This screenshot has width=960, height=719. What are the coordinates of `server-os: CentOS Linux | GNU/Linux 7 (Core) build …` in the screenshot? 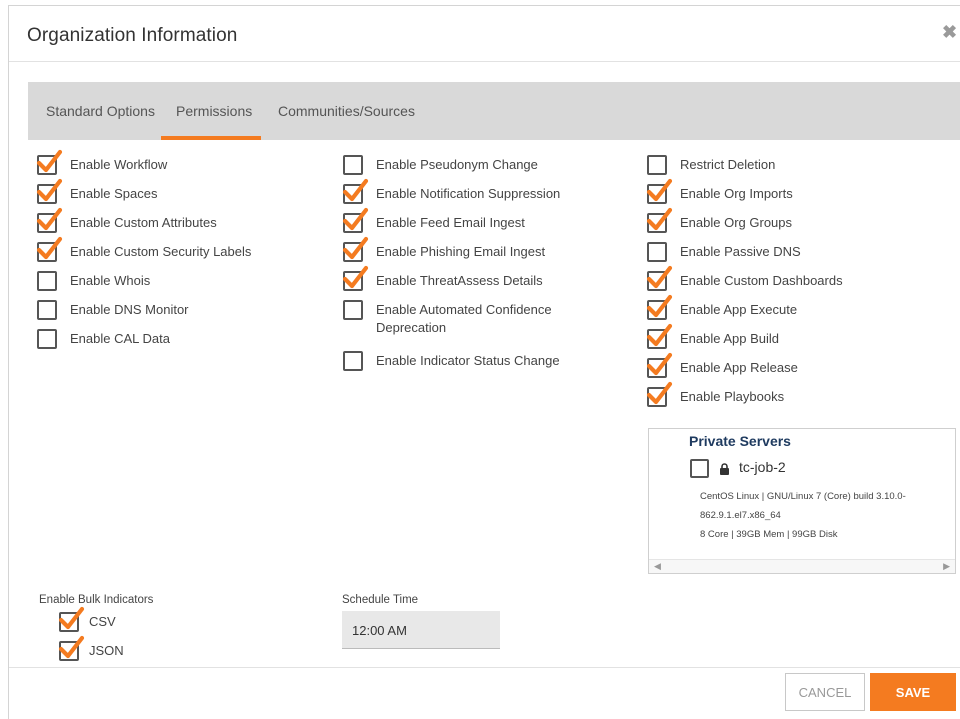 It's located at (803, 506).